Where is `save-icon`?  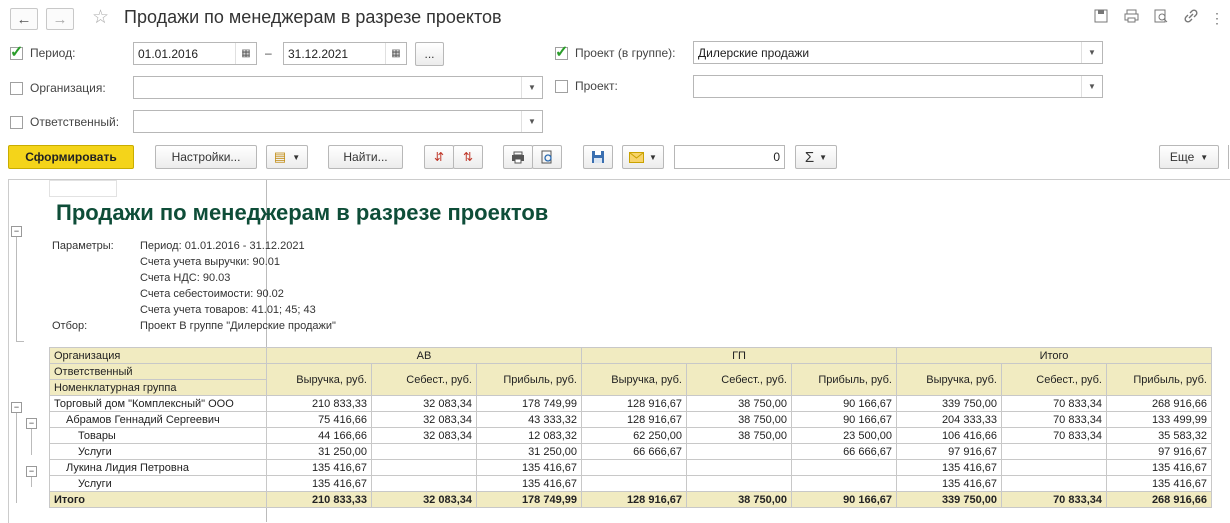 save-icon is located at coordinates (1101, 18).